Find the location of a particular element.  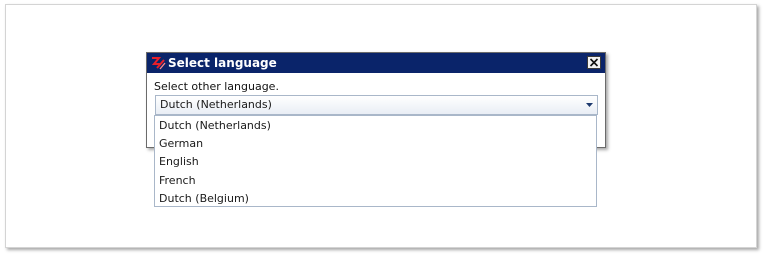

close-icon is located at coordinates (594, 62).